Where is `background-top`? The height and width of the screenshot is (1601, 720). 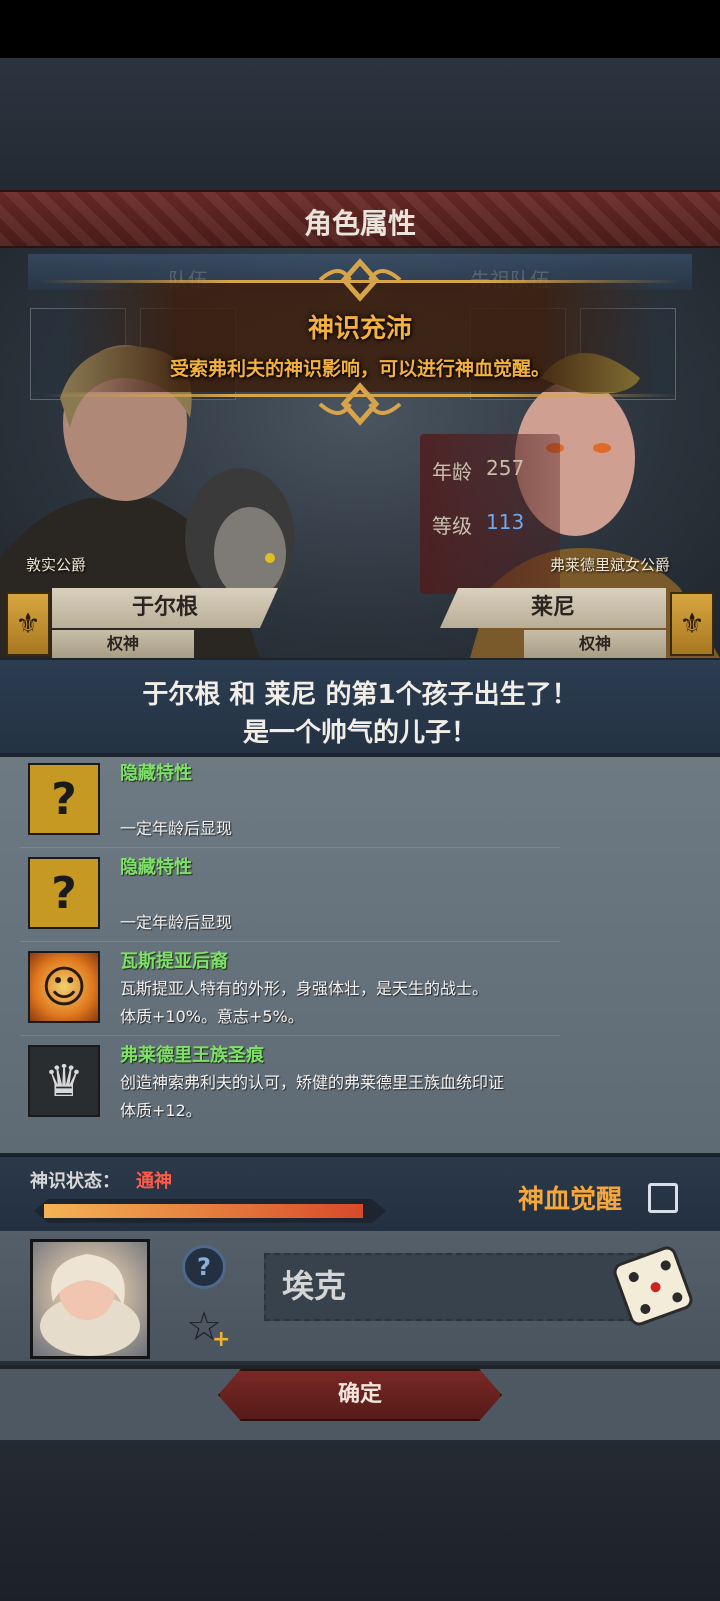
background-top is located at coordinates (360, 124).